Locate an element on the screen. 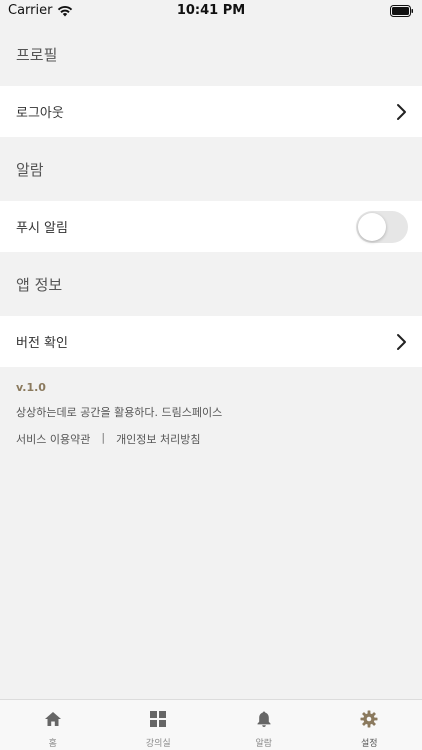  push-notification-row: 푸시 알림 is located at coordinates (211, 226).